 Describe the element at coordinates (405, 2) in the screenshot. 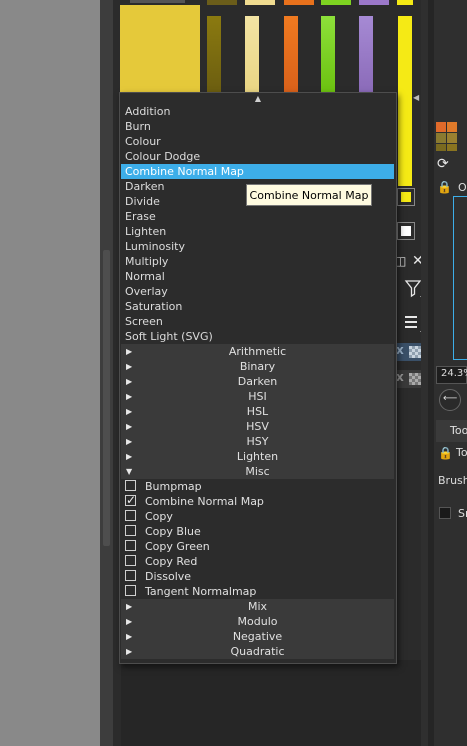

I see `bar-cap-yellow` at that location.